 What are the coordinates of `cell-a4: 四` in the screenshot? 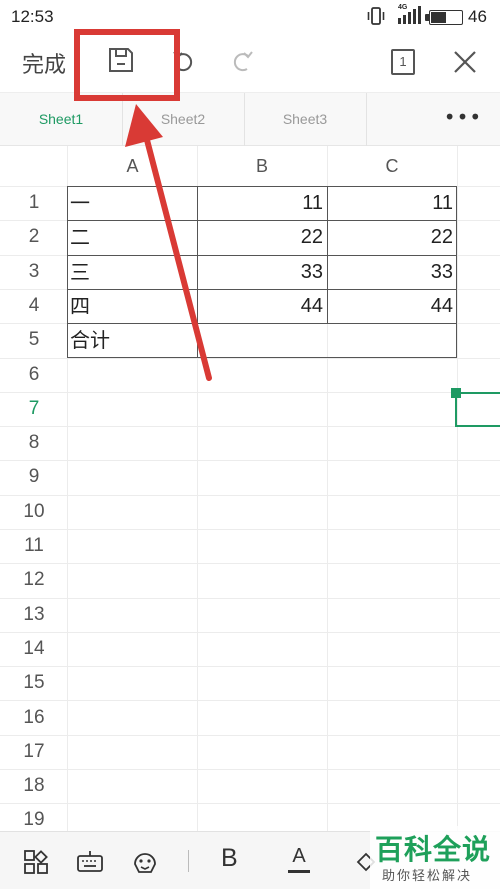 It's located at (132, 306).